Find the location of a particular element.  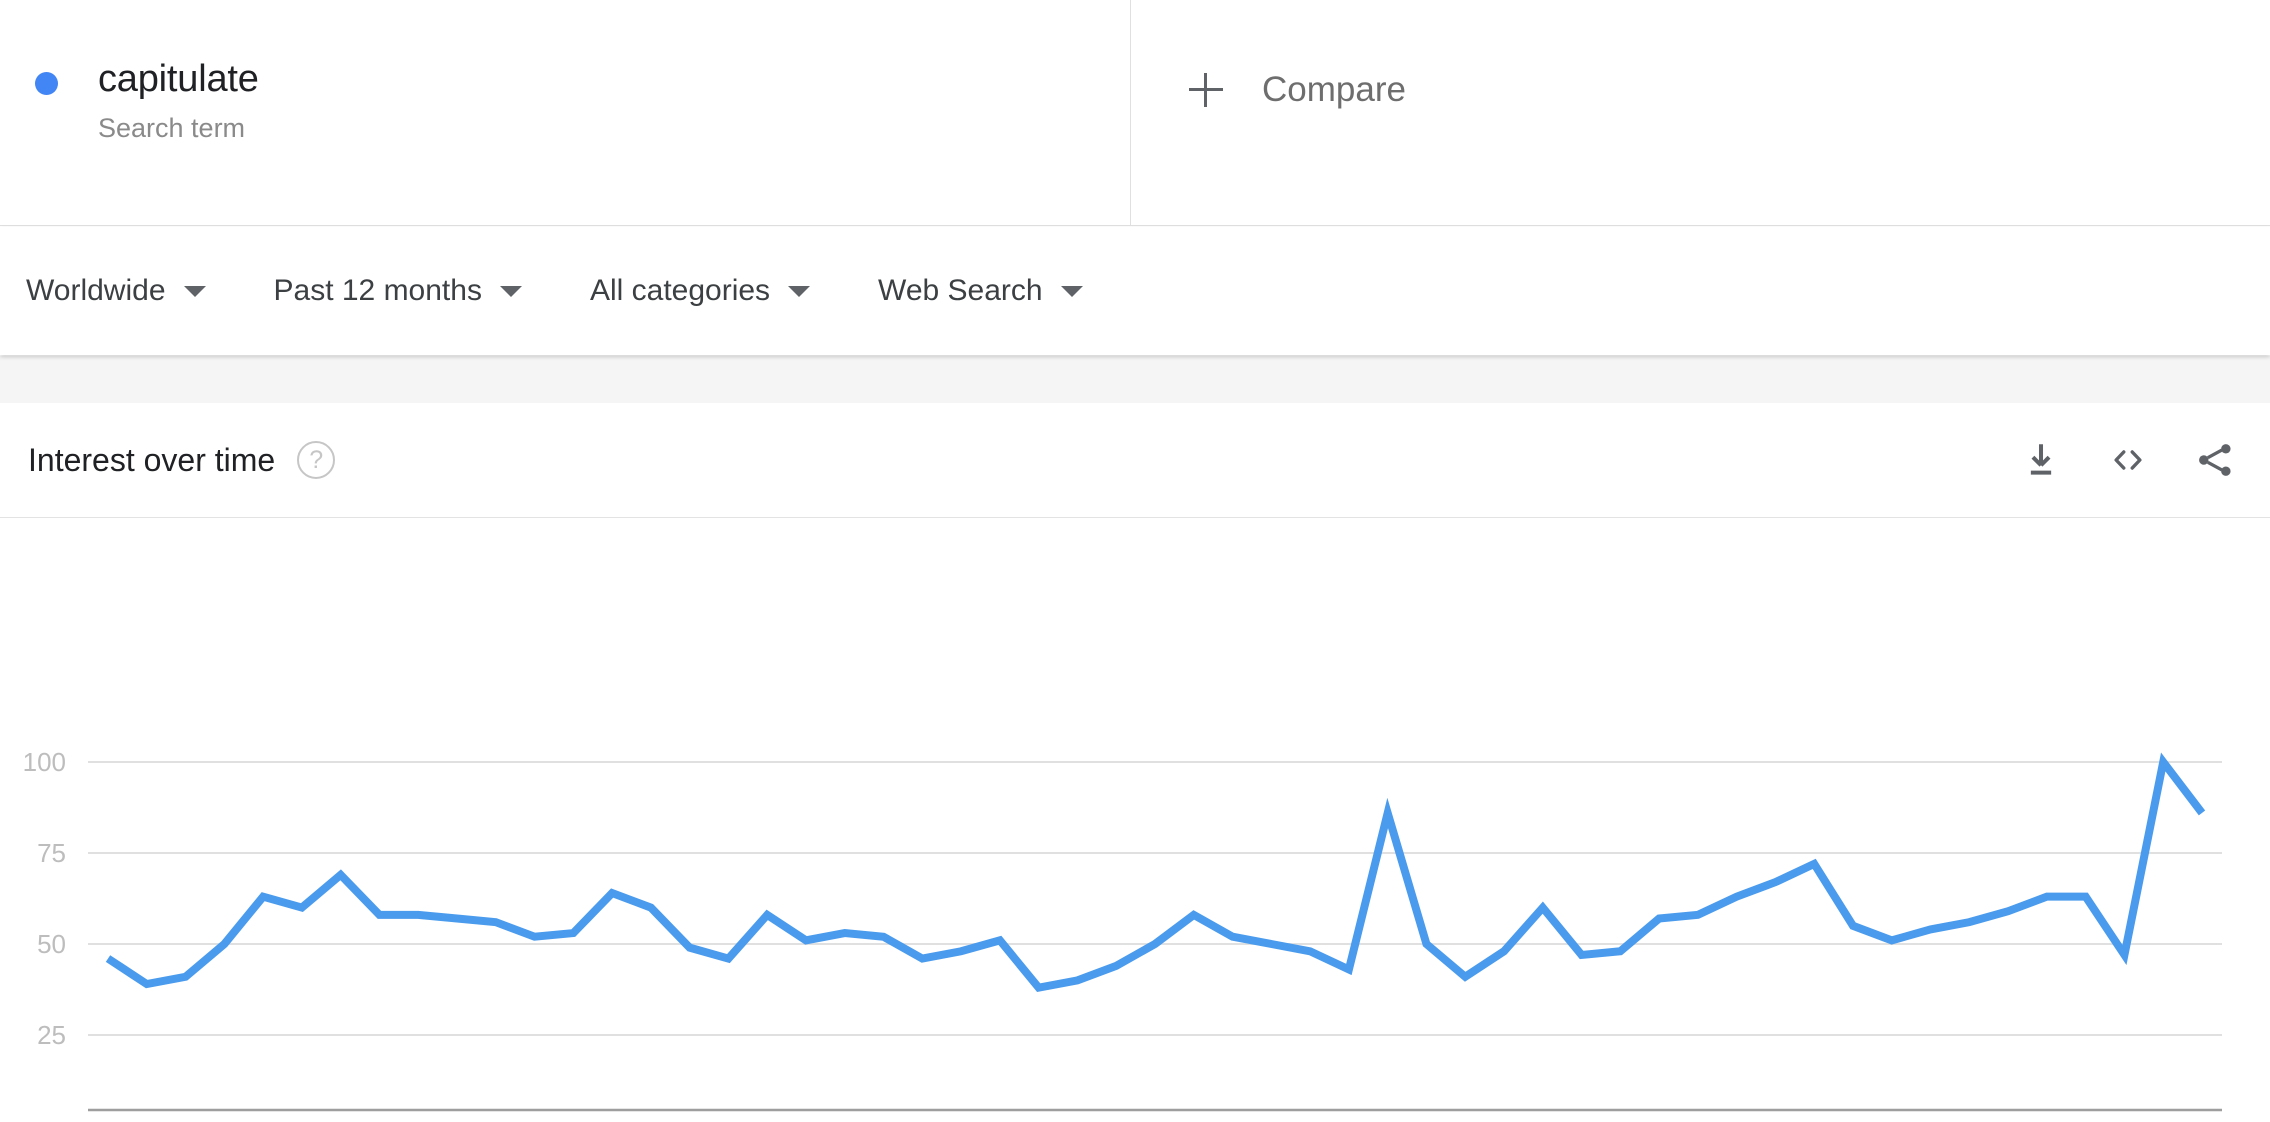

filter-category-label: All categories is located at coordinates (680, 290).